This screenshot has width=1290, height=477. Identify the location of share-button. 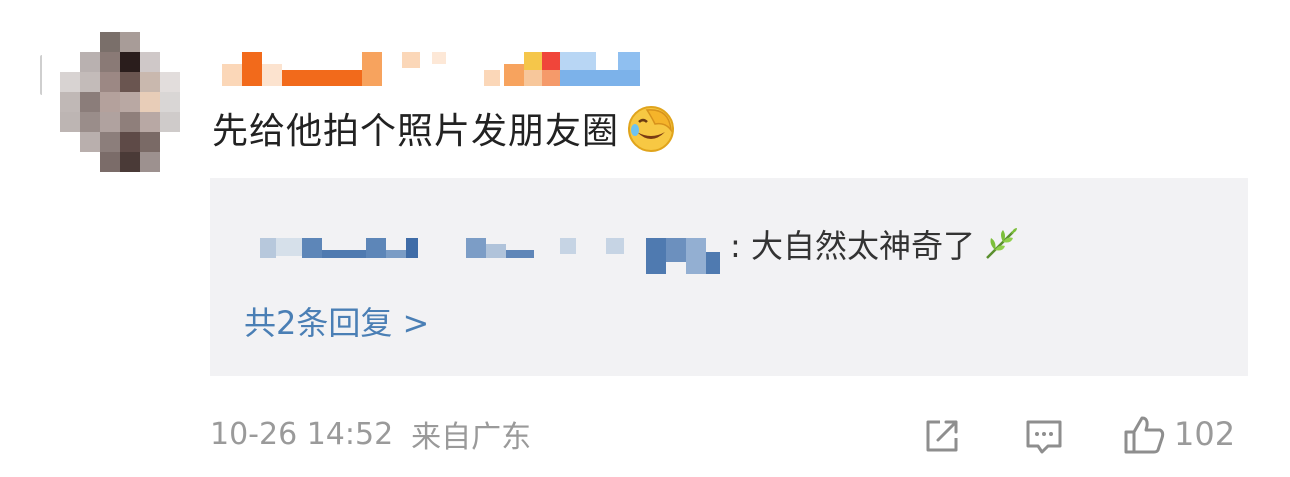
(942, 436).